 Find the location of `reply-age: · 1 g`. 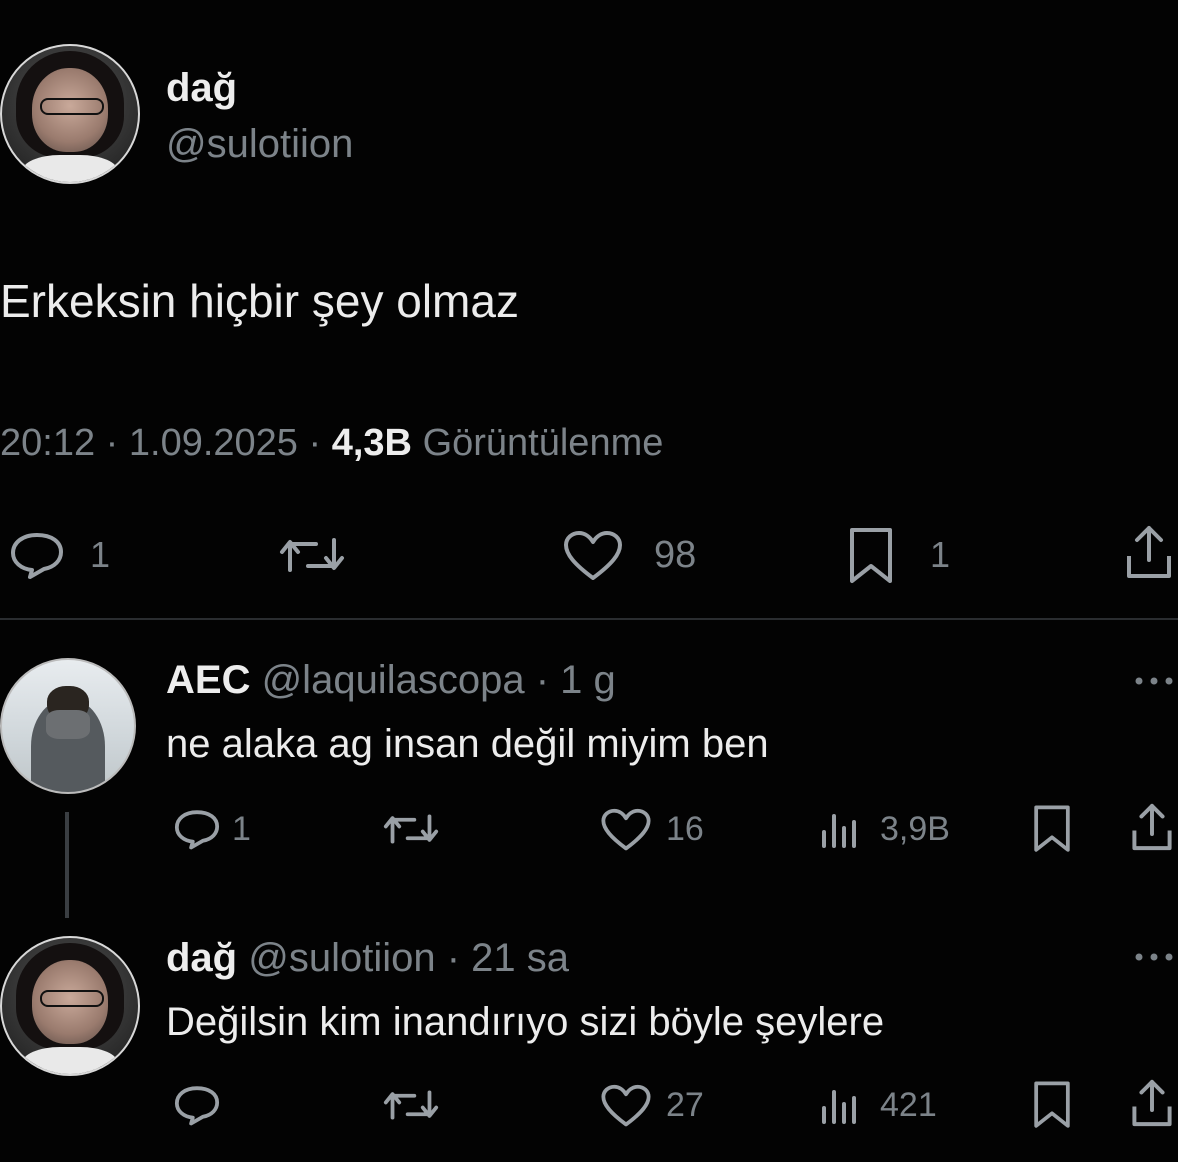

reply-age: · 1 g is located at coordinates (576, 680).